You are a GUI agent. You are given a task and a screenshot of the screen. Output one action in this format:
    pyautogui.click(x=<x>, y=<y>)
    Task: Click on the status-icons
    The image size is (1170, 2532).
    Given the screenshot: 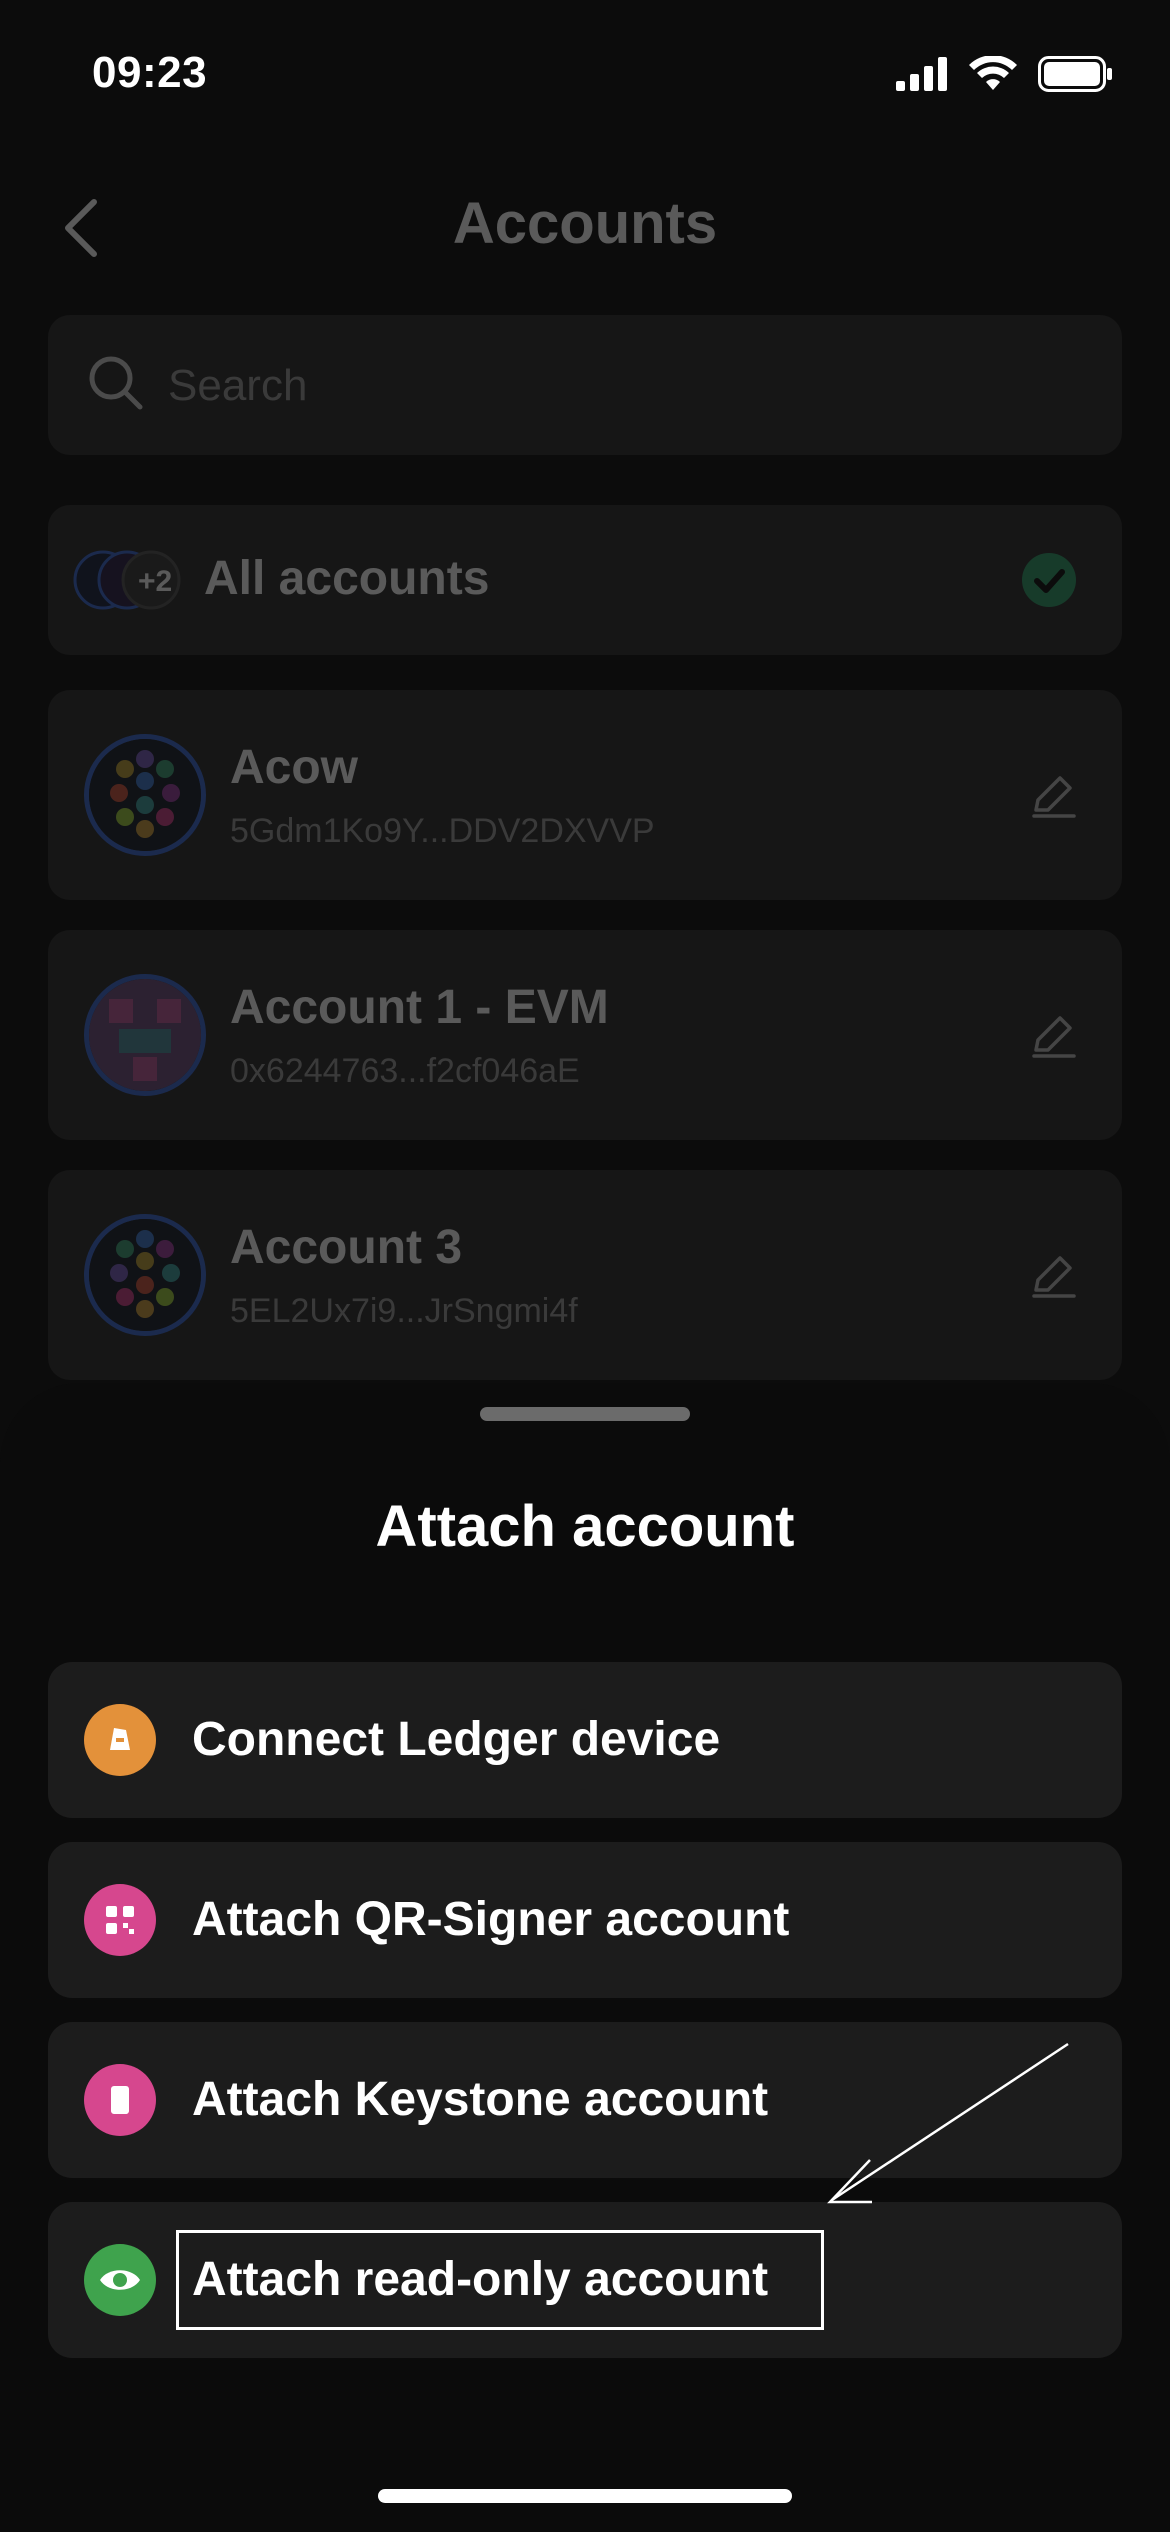 What is the action you would take?
    pyautogui.click(x=1005, y=74)
    